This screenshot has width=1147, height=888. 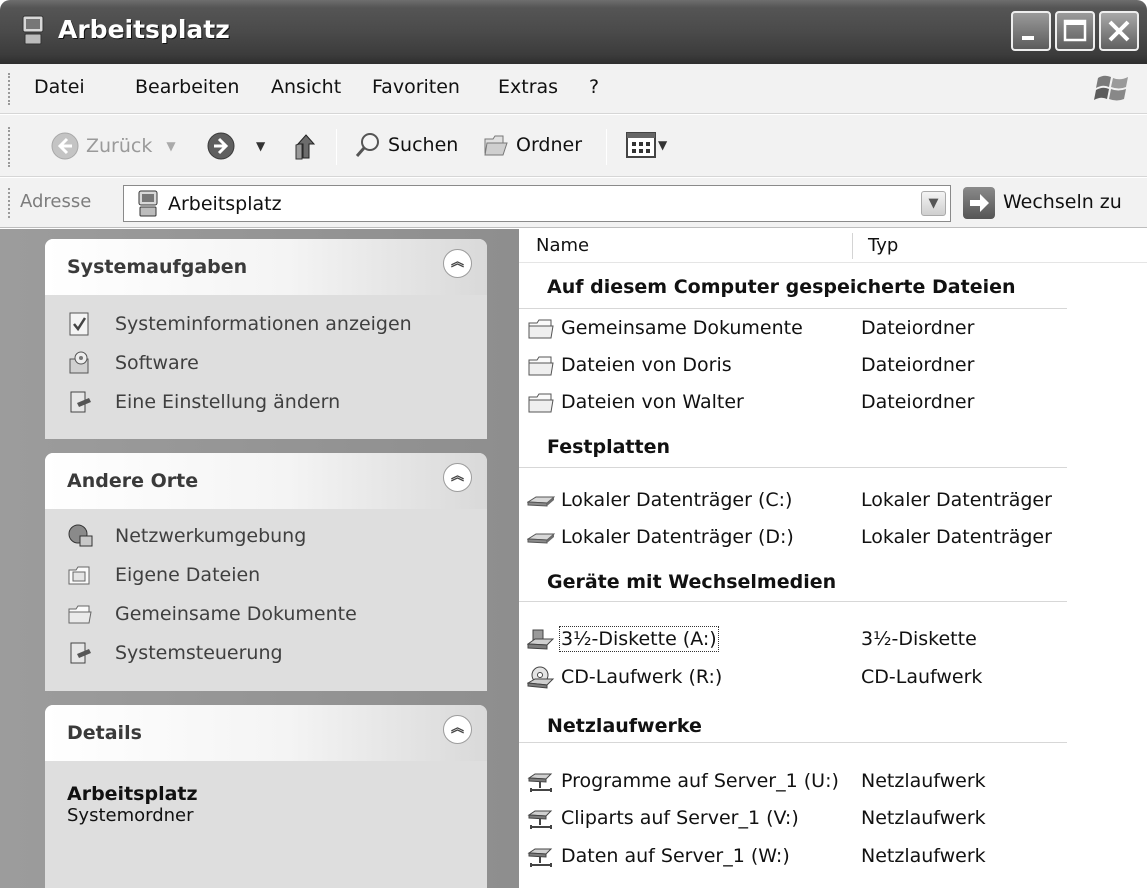 What do you see at coordinates (228, 402) in the screenshot?
I see `task-label: Eine Einstellung ändern` at bounding box center [228, 402].